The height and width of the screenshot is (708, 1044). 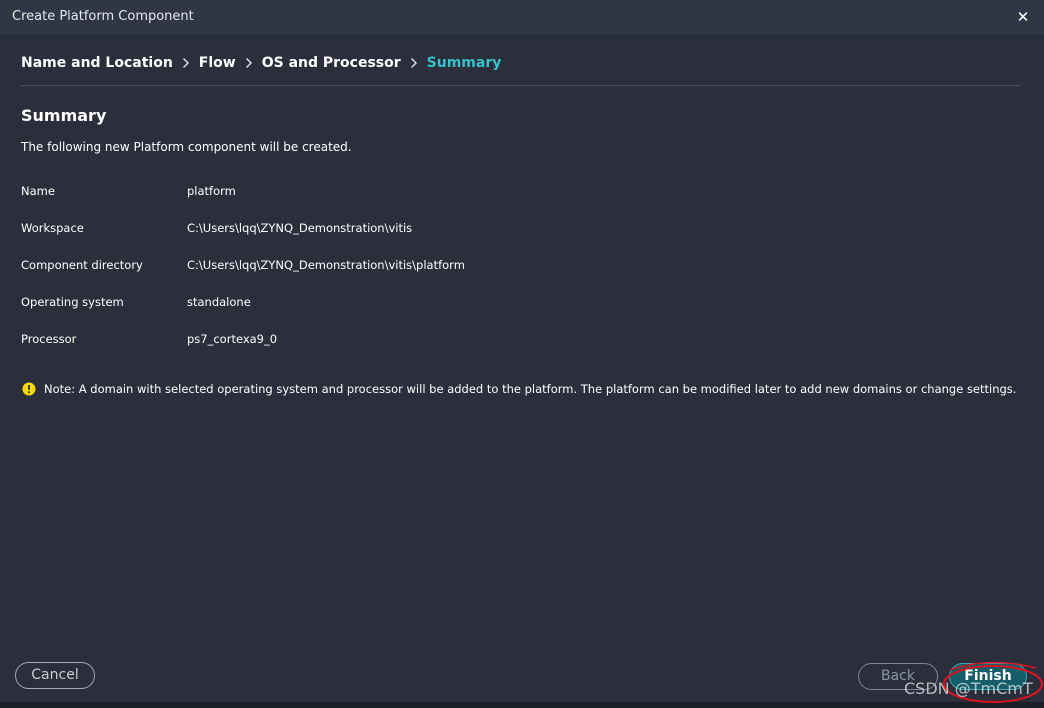 What do you see at coordinates (471, 193) in the screenshot?
I see `summary-row-name: Name platform` at bounding box center [471, 193].